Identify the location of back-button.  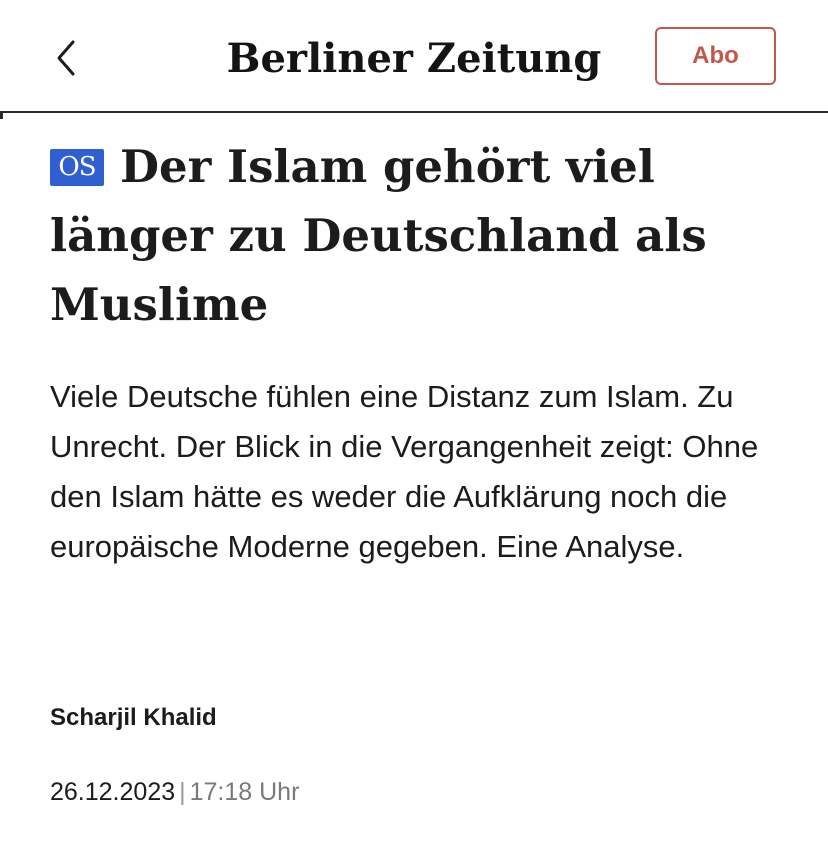
(66, 58).